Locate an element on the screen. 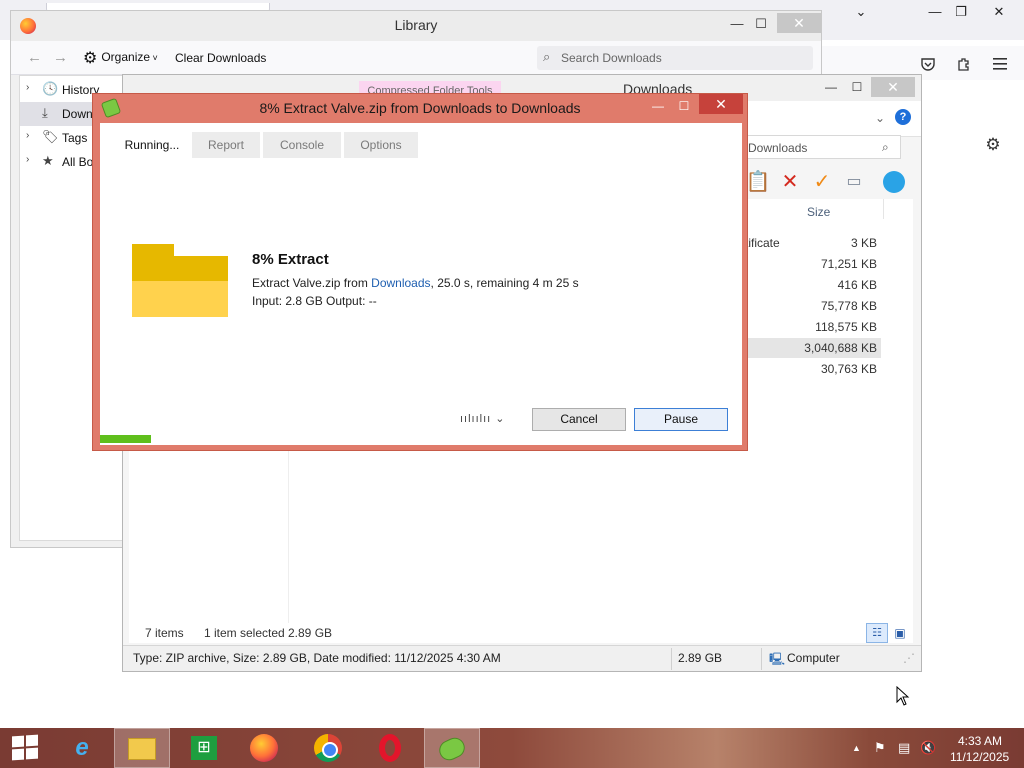 This screenshot has height=768, width=1024. resize-grip-icon: ⋰ is located at coordinates (909, 658).